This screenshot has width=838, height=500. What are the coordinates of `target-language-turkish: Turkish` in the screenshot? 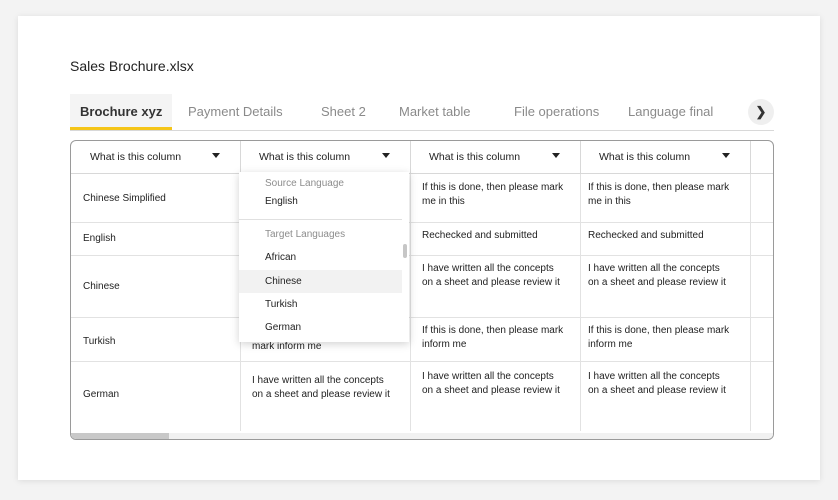 It's located at (320, 304).